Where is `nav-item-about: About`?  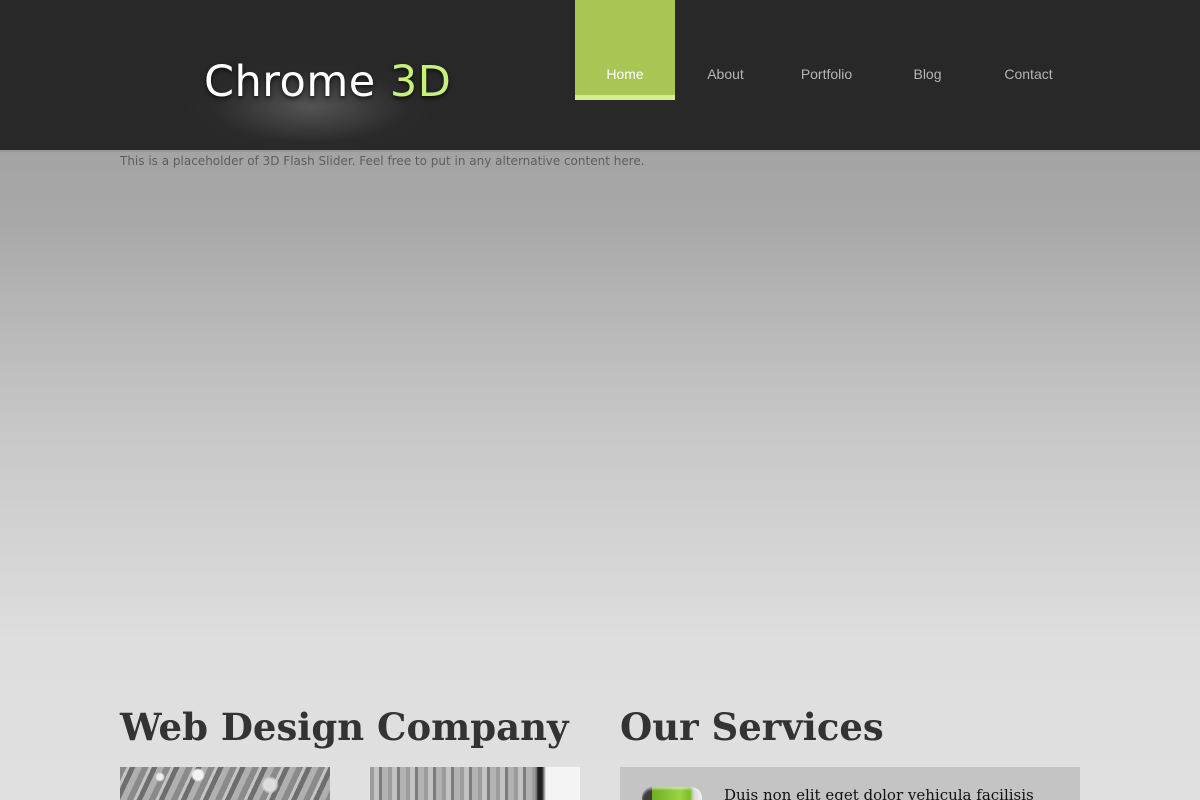
nav-item-about: About is located at coordinates (725, 50).